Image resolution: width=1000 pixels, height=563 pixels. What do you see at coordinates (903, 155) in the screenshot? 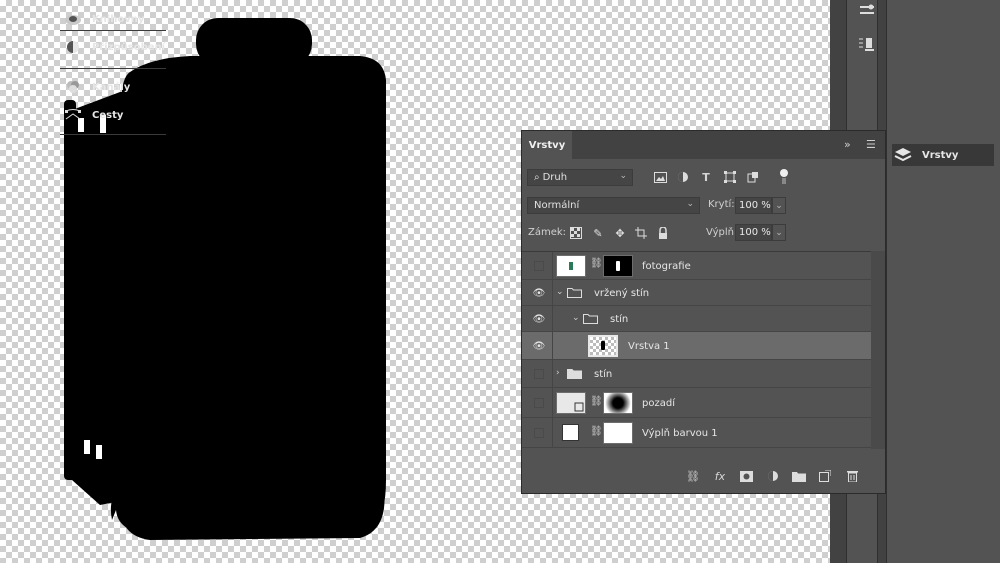
I see `layers-icon` at bounding box center [903, 155].